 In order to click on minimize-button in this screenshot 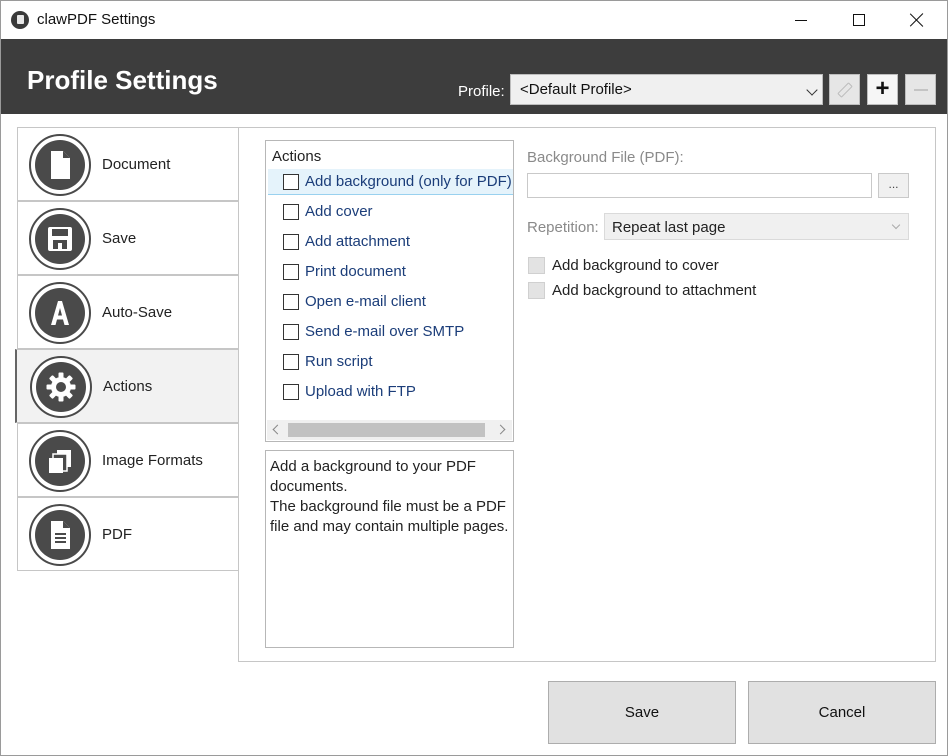, I will do `click(801, 20)`.